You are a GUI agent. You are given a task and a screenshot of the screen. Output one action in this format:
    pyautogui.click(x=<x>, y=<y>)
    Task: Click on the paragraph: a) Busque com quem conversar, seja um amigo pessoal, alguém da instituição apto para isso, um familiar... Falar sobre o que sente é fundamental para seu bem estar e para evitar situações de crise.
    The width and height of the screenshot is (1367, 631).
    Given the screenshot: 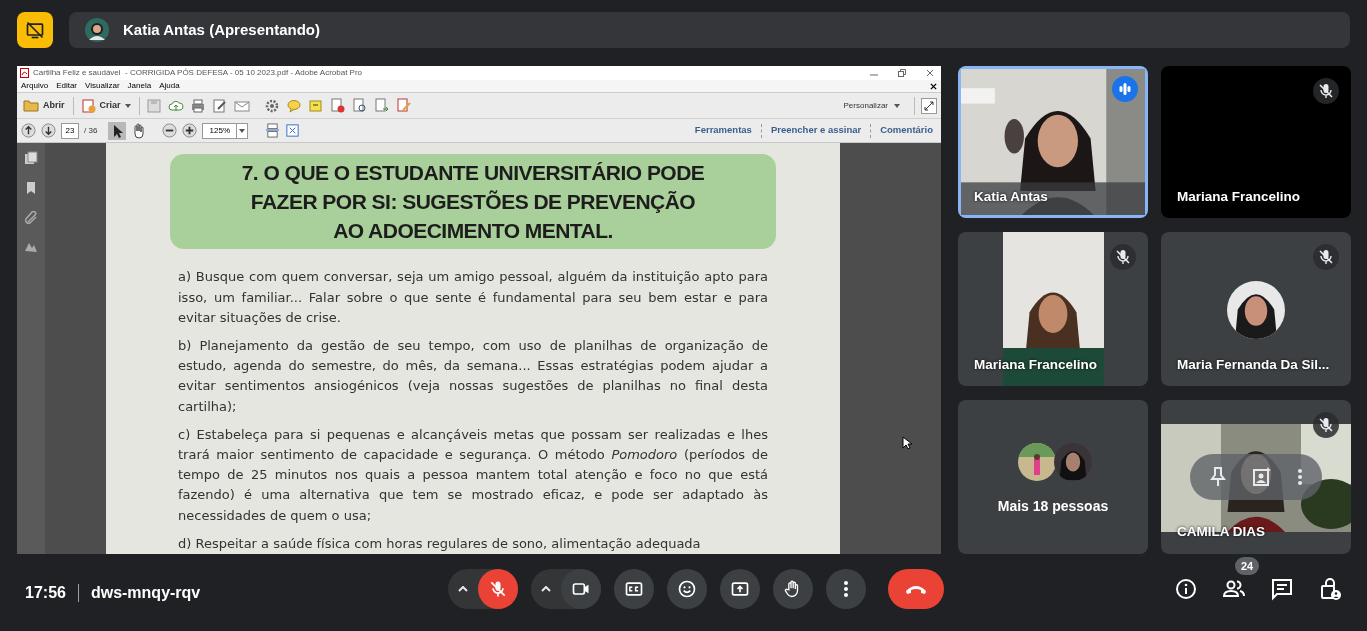 What is the action you would take?
    pyautogui.click(x=473, y=297)
    